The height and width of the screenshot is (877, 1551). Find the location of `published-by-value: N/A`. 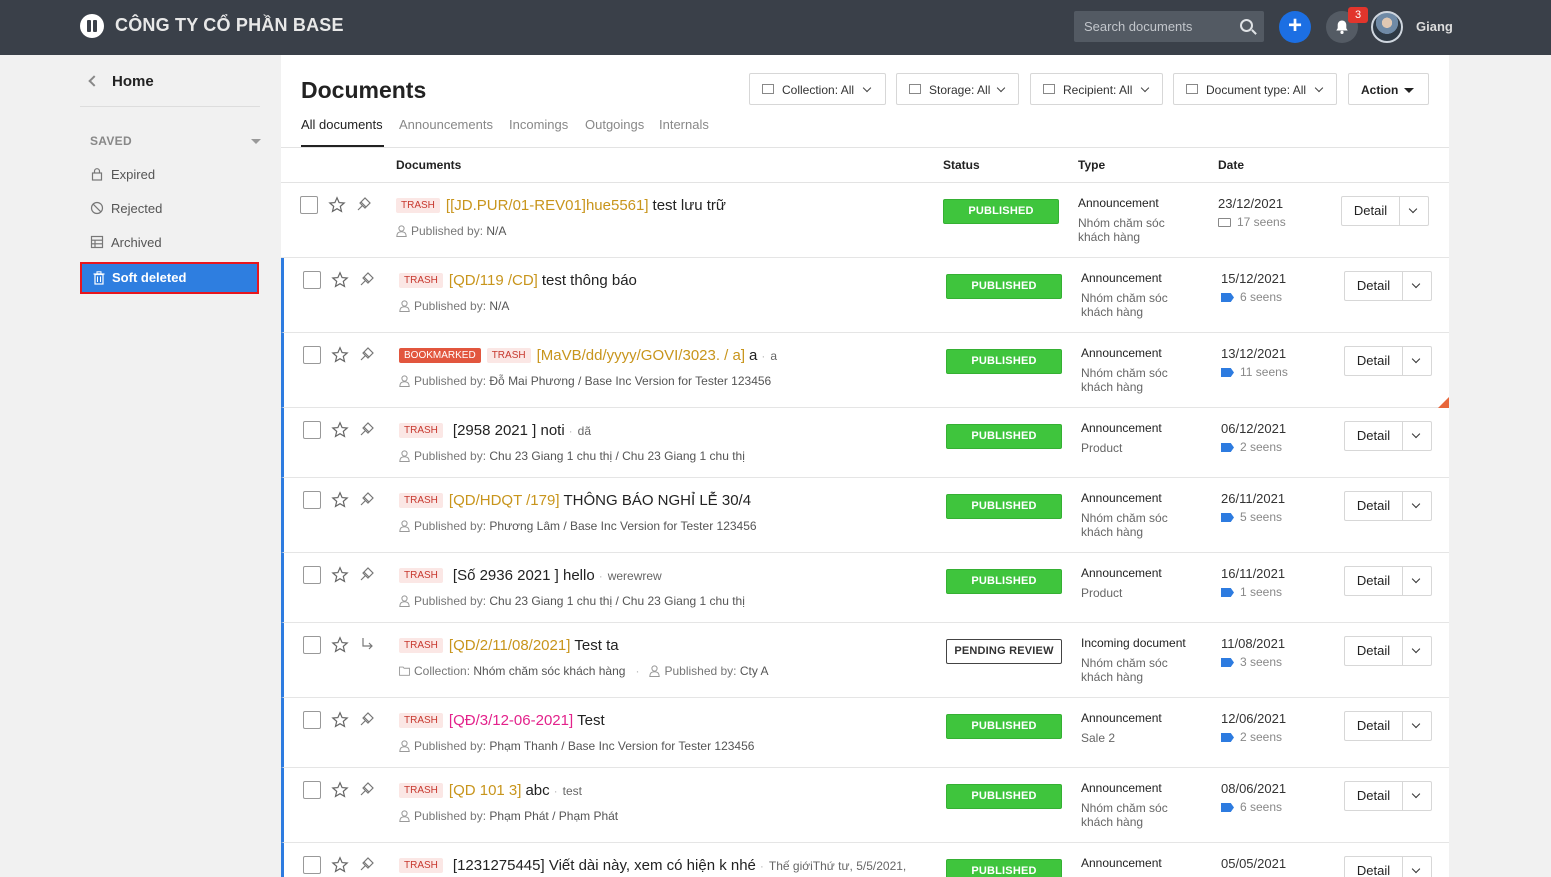

published-by-value: N/A is located at coordinates (496, 231).